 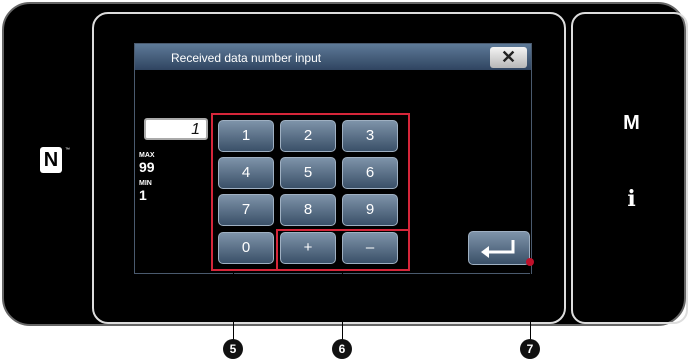 What do you see at coordinates (143, 195) in the screenshot?
I see `min-value: 1` at bounding box center [143, 195].